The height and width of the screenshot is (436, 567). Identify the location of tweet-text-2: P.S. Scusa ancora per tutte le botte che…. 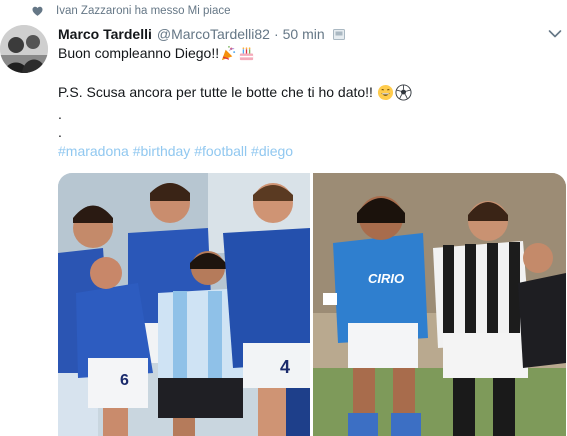
(215, 92).